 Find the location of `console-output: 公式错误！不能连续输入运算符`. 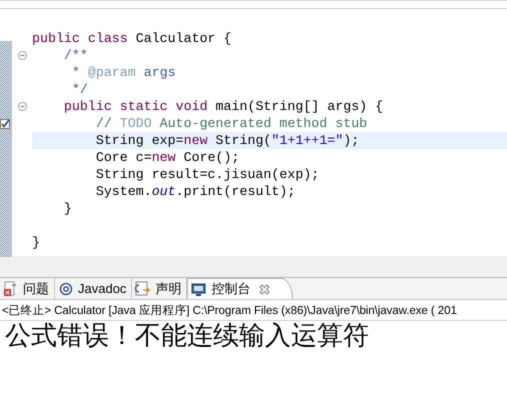

console-output: 公式错误！不能连续输入运算符 is located at coordinates (187, 336).